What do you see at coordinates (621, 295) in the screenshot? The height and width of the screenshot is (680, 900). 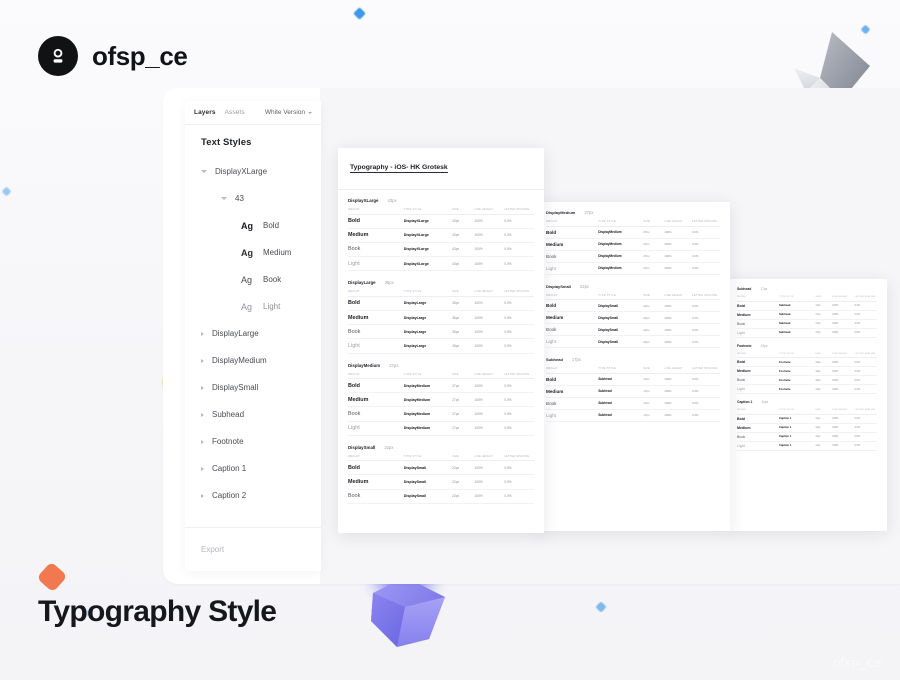 I see `column-header: TYPE STYLE` at bounding box center [621, 295].